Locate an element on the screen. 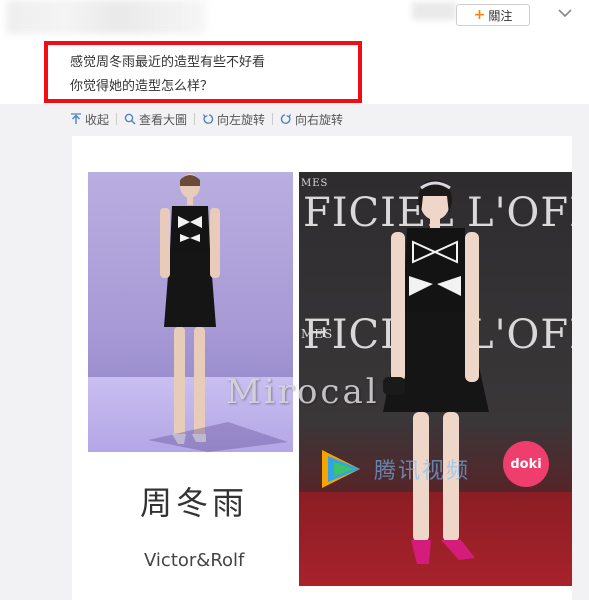 This screenshot has width=589, height=600. search-icon is located at coordinates (130, 119).